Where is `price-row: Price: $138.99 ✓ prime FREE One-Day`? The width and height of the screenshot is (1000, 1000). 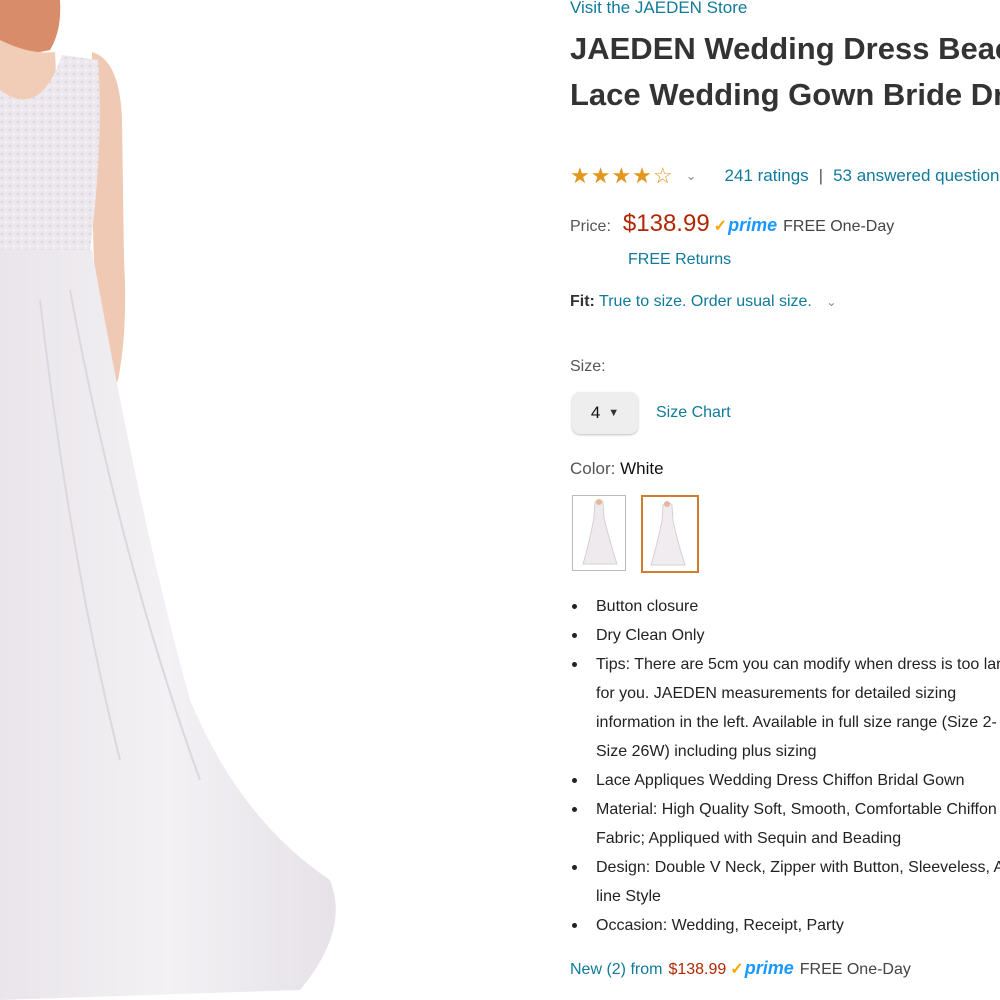
price-row: Price: $138.99 ✓ prime FREE One-Day is located at coordinates (732, 224).